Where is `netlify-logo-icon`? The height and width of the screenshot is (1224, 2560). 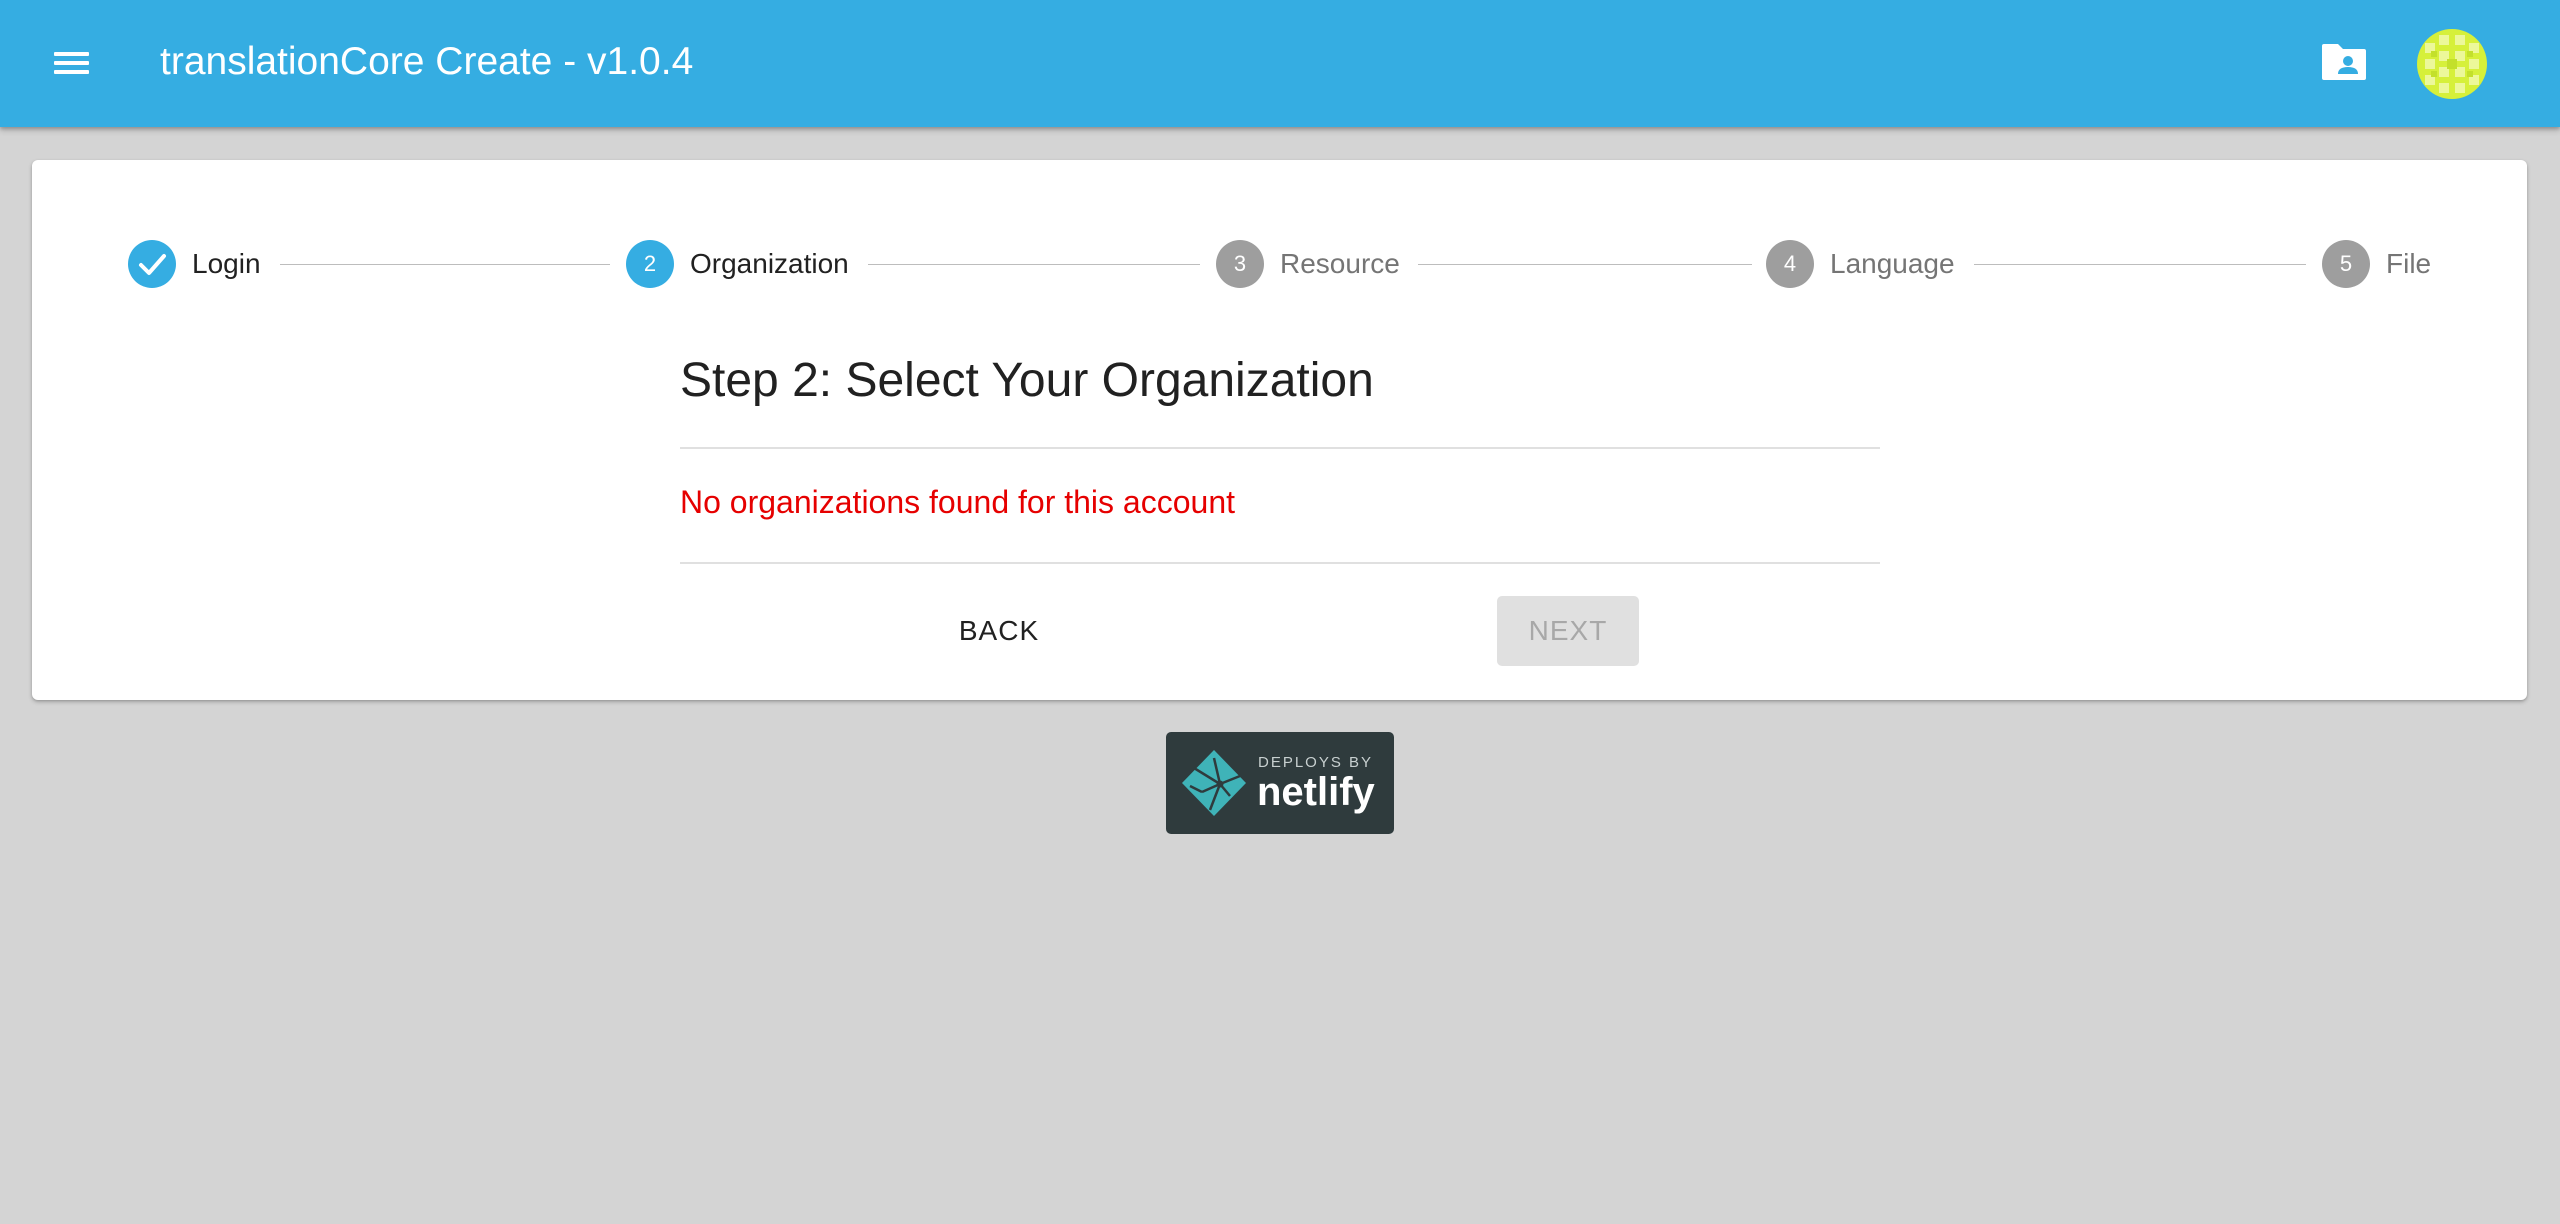 netlify-logo-icon is located at coordinates (1214, 783).